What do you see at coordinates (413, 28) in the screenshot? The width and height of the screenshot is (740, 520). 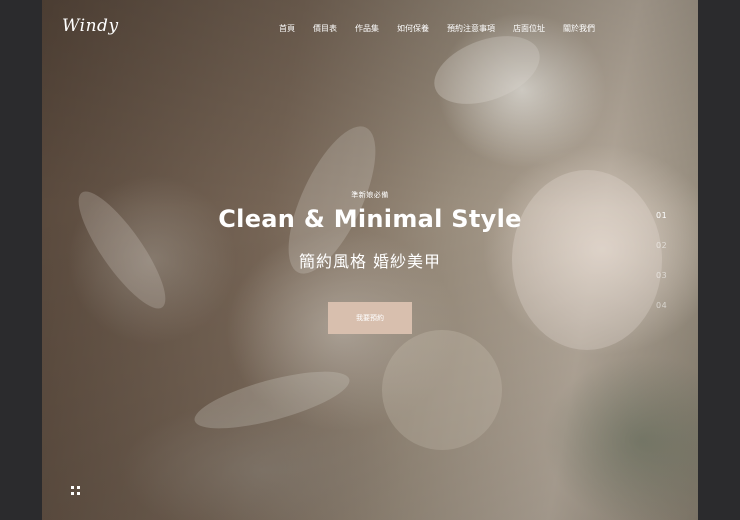 I see `nav-item-care: 如何保養` at bounding box center [413, 28].